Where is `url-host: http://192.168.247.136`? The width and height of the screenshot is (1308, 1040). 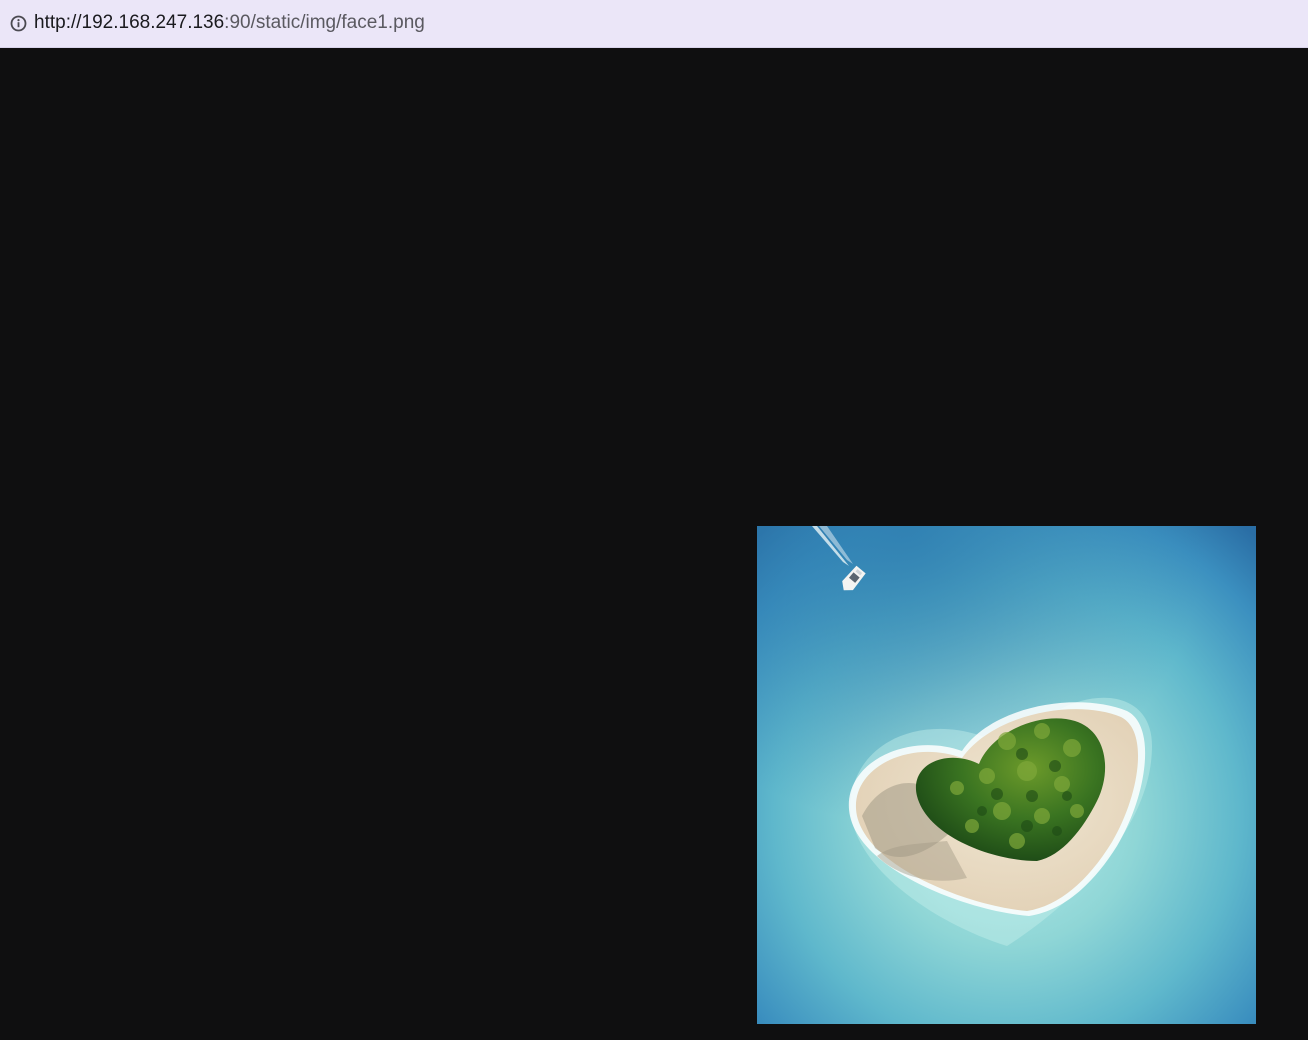
url-host: http://192.168.247.136 is located at coordinates (129, 22).